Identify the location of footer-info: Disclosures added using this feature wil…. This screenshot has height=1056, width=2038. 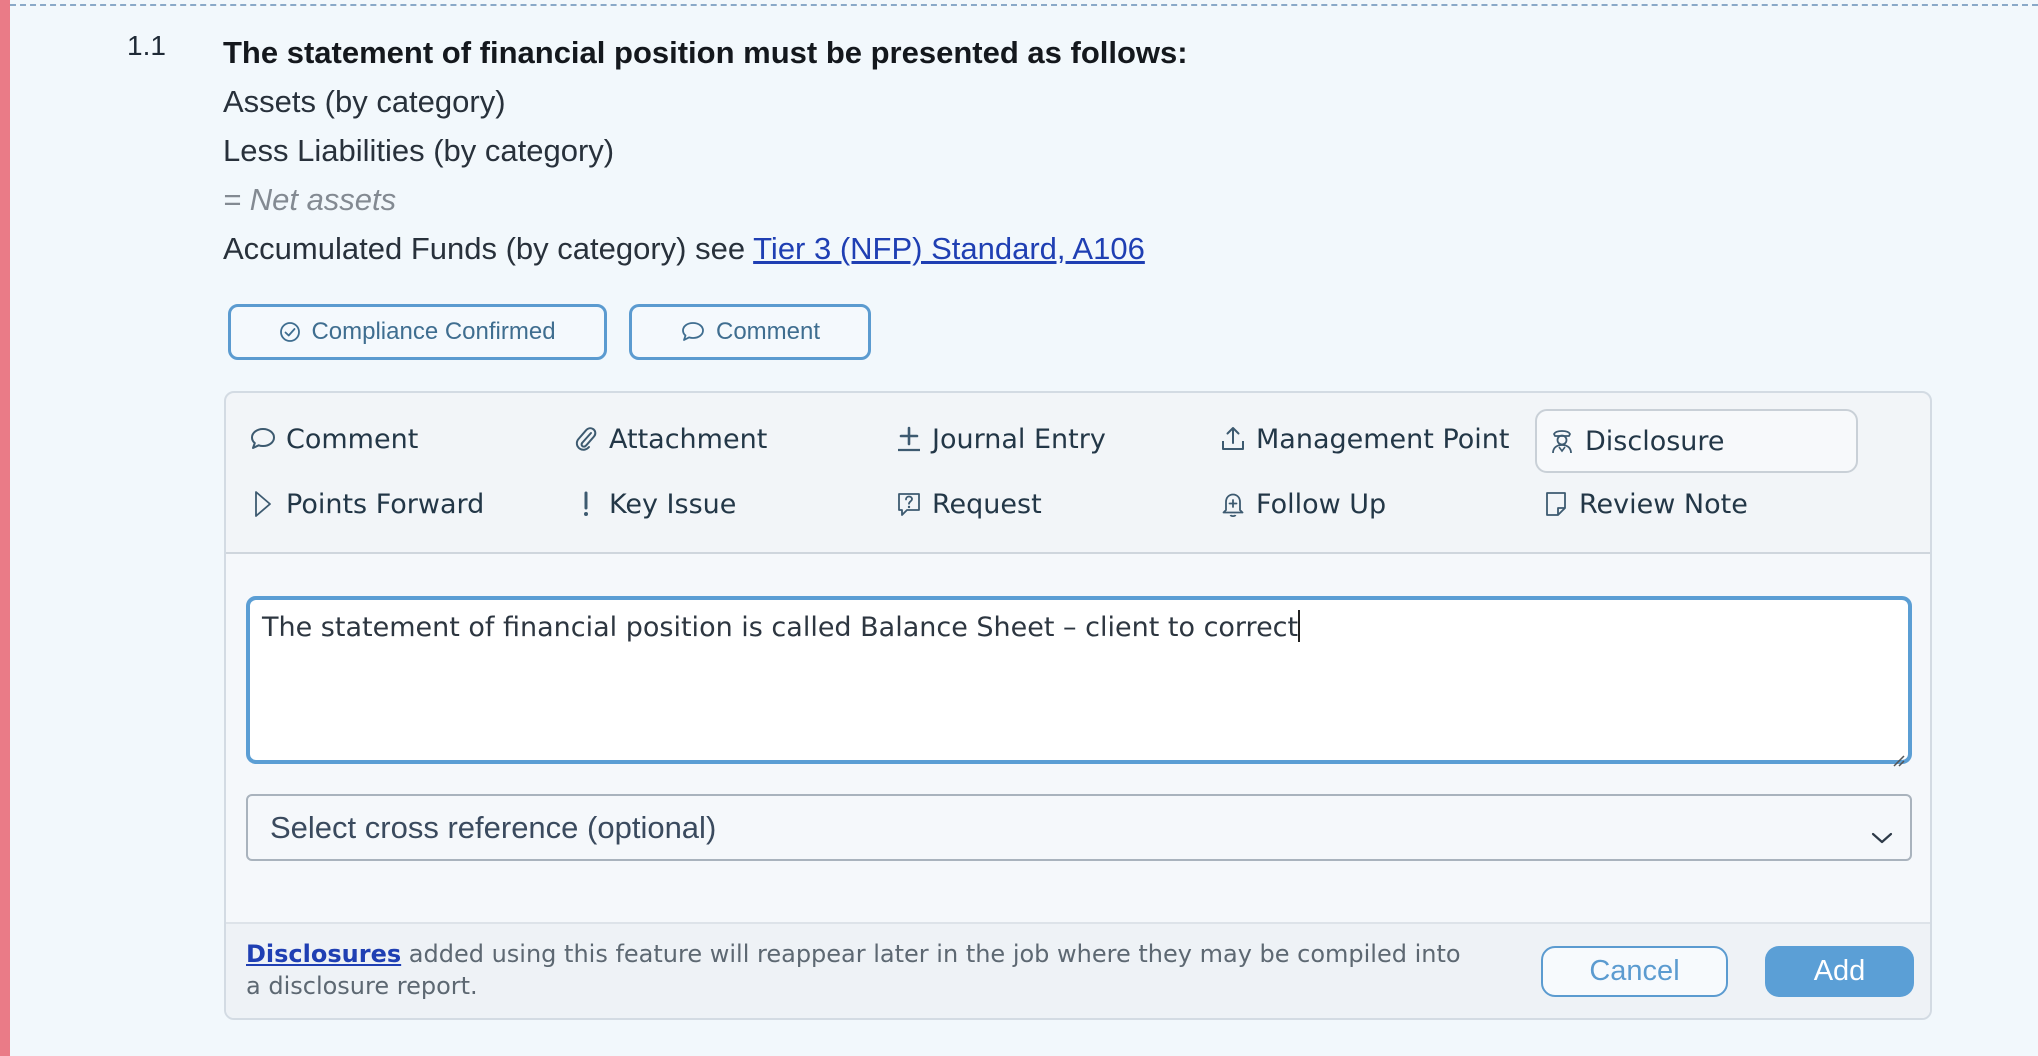
(861, 970).